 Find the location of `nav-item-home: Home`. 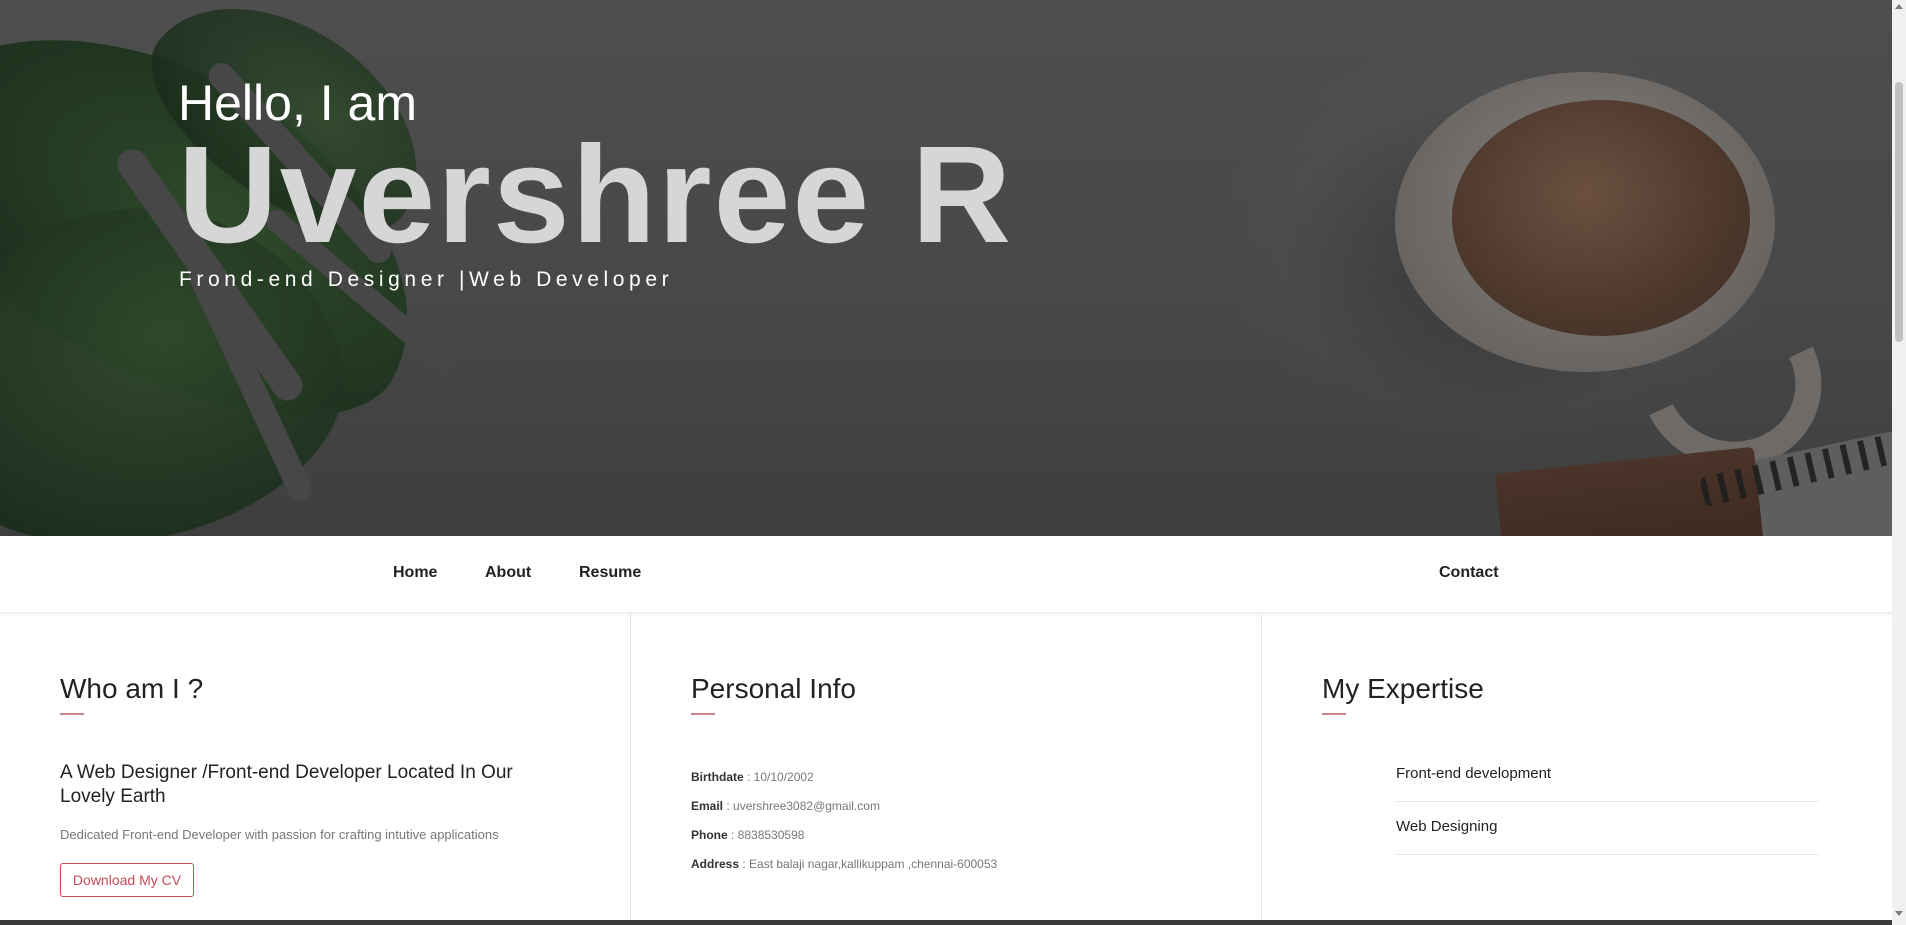

nav-item-home: Home is located at coordinates (415, 573).